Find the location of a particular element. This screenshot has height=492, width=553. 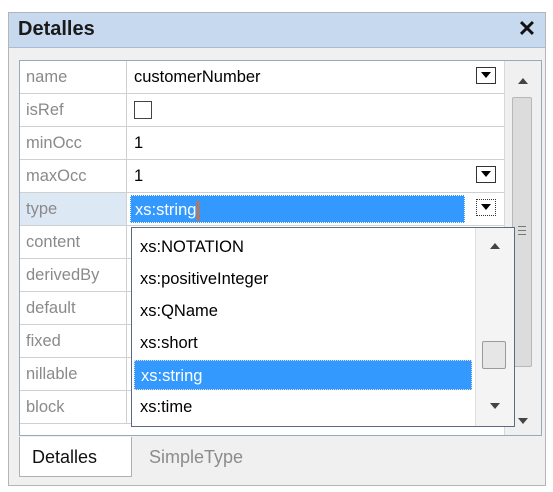

maxocc-value: 1 is located at coordinates (316, 176).